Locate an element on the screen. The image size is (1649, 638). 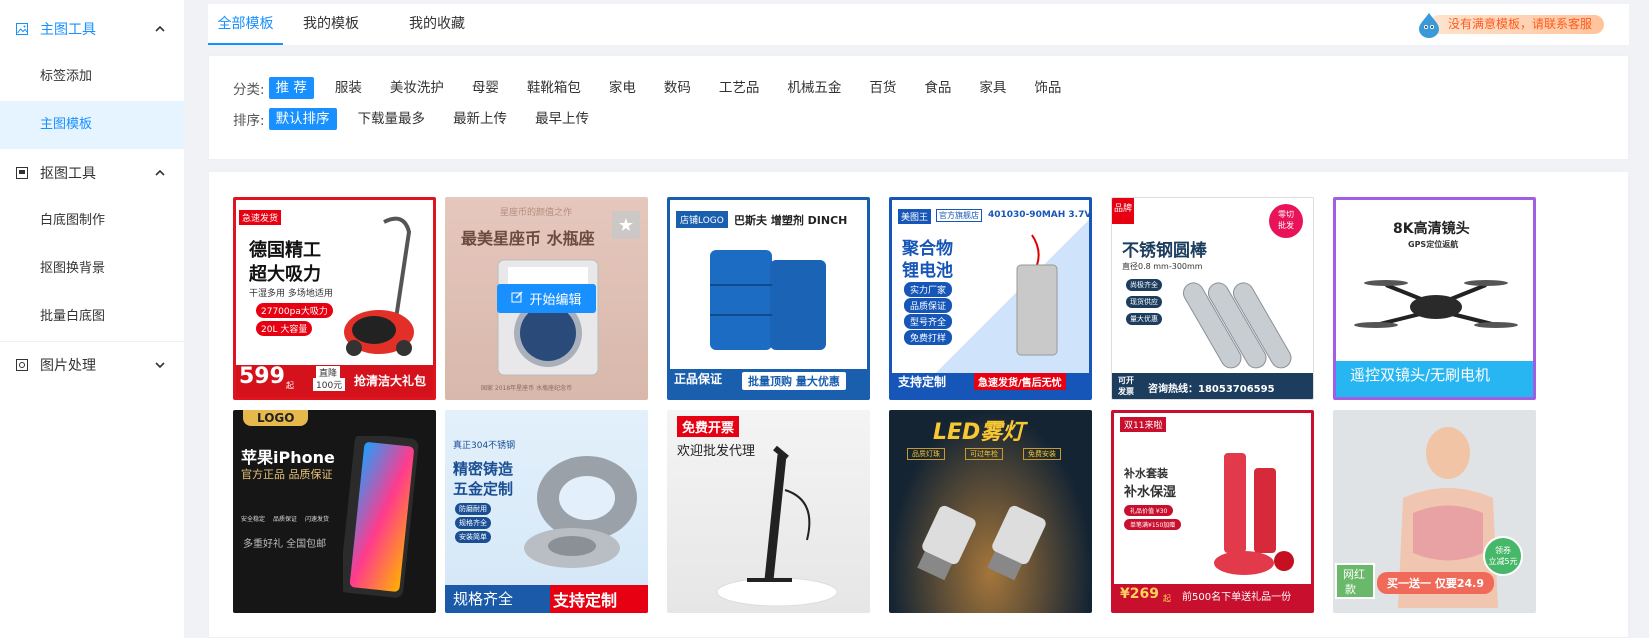
category-chip: 服装 is located at coordinates (348, 88).